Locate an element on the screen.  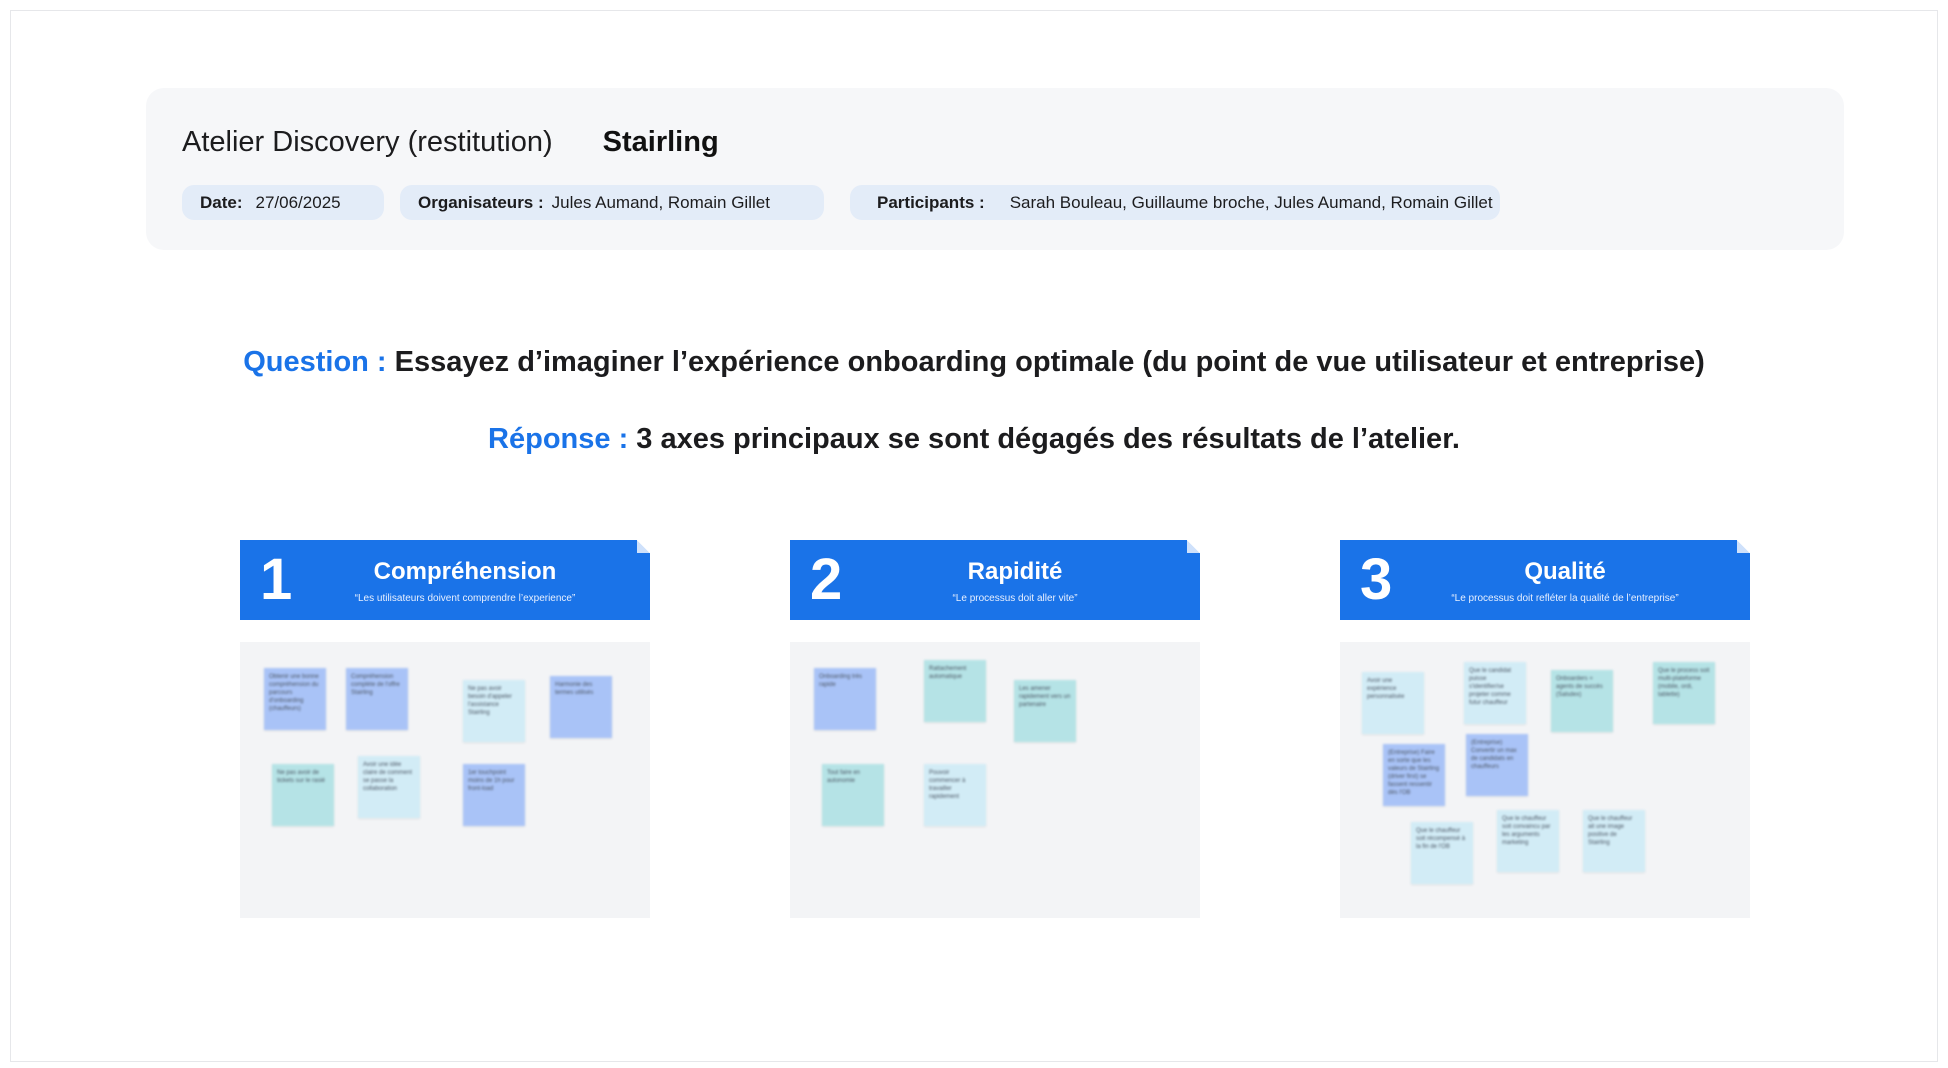
organizers-label: Organisateurs : is located at coordinates (481, 202).